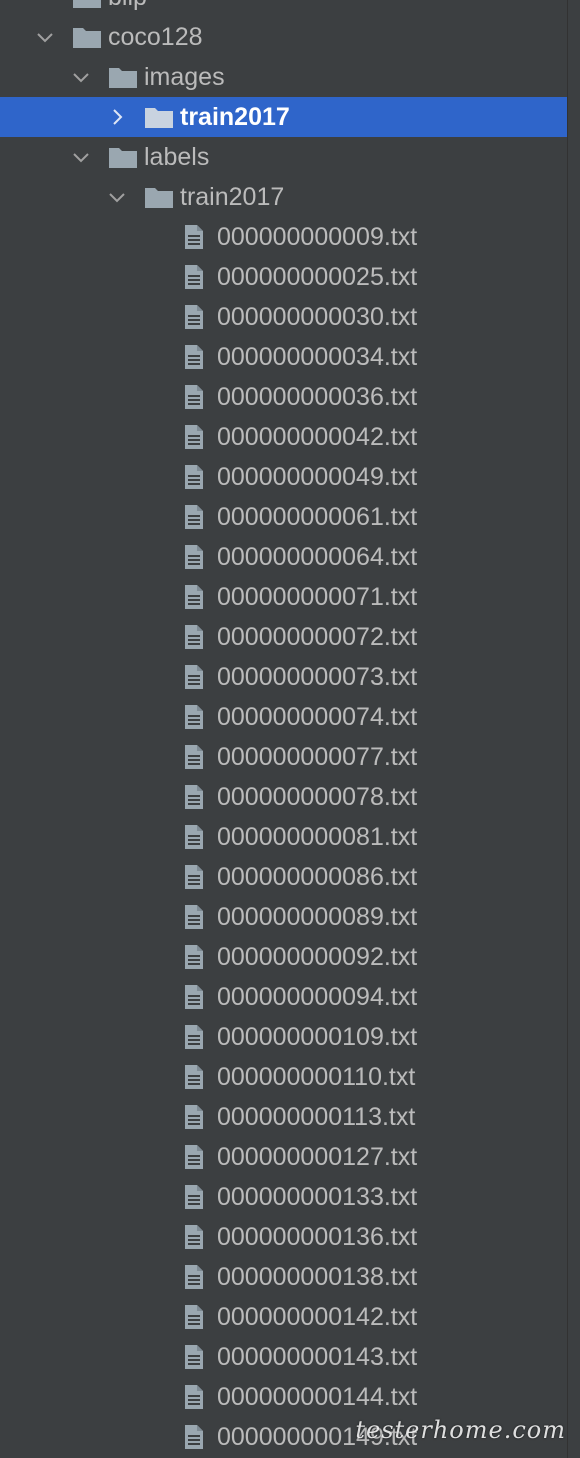  I want to click on tree-node-file: 000000000030.txt, so click(284, 317).